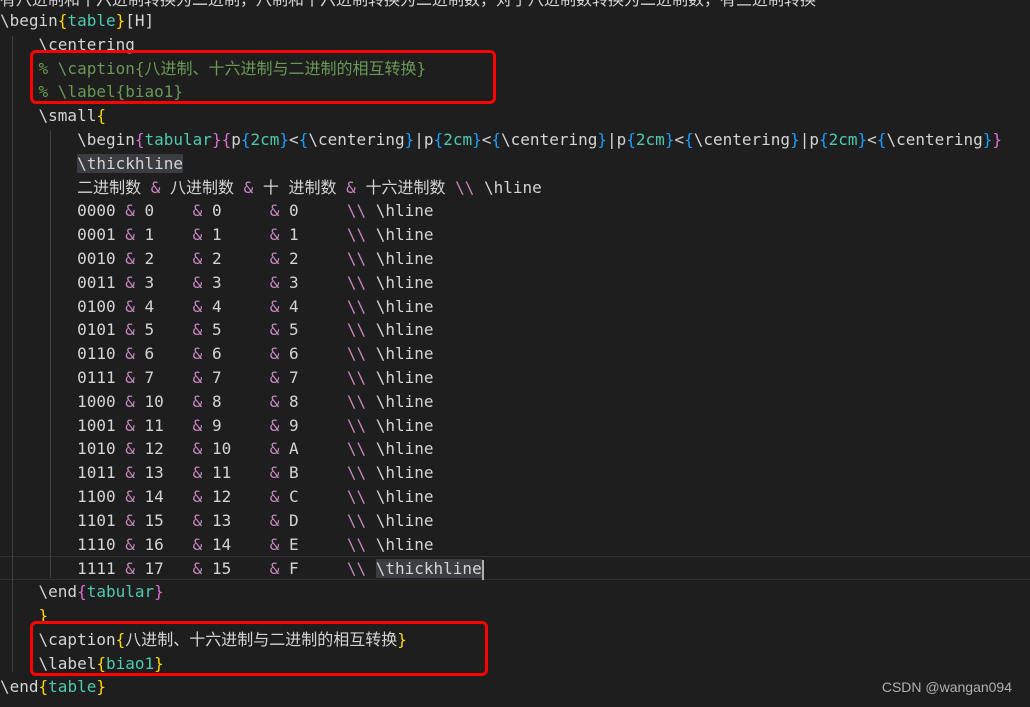 The image size is (1030, 707). Describe the element at coordinates (63, 449) in the screenshot. I see `code-token: 1010` at that location.